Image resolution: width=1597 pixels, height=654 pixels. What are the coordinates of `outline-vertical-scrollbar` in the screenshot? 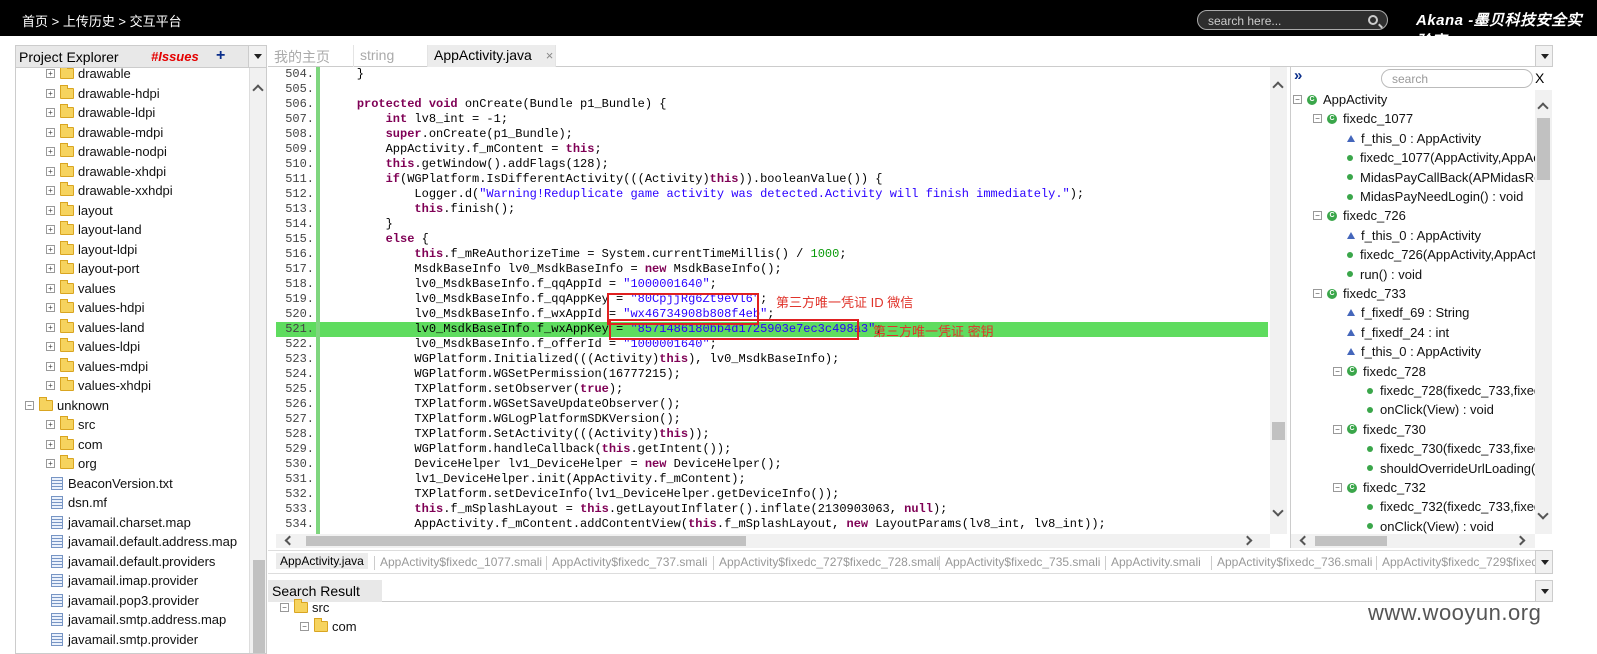 It's located at (1543, 312).